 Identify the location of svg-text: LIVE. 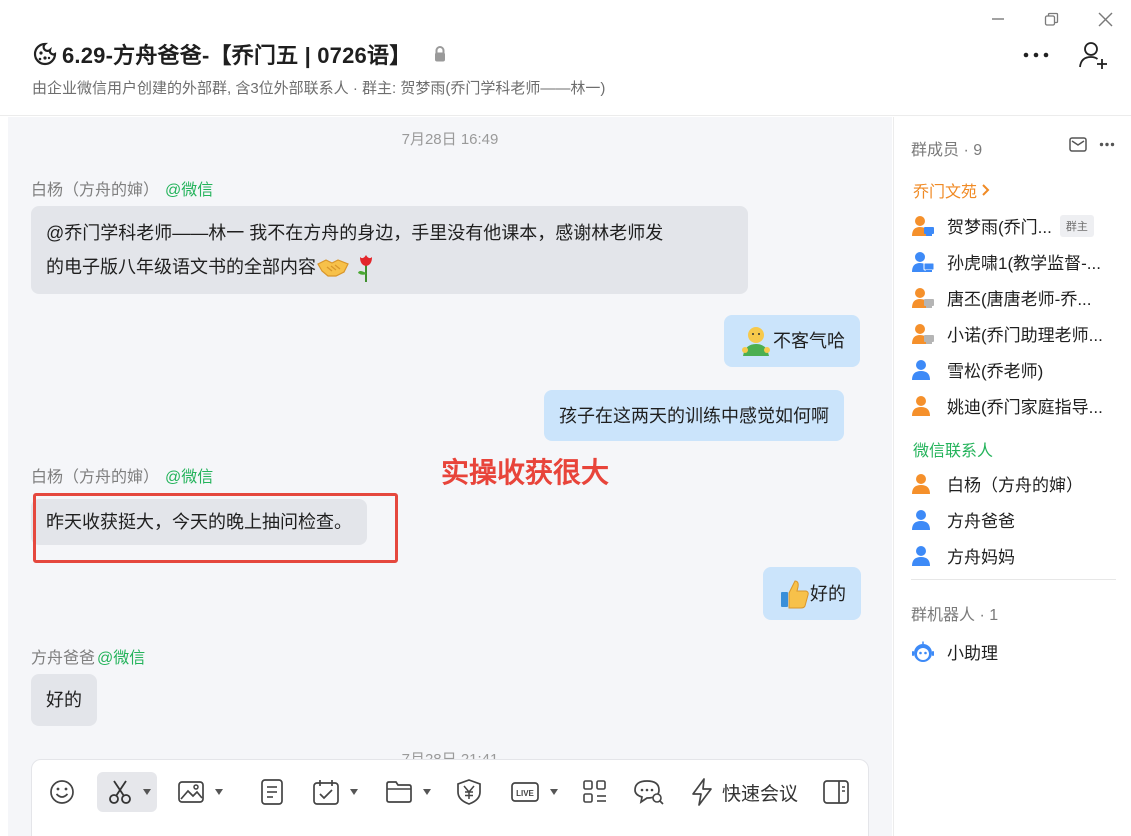
(525, 793).